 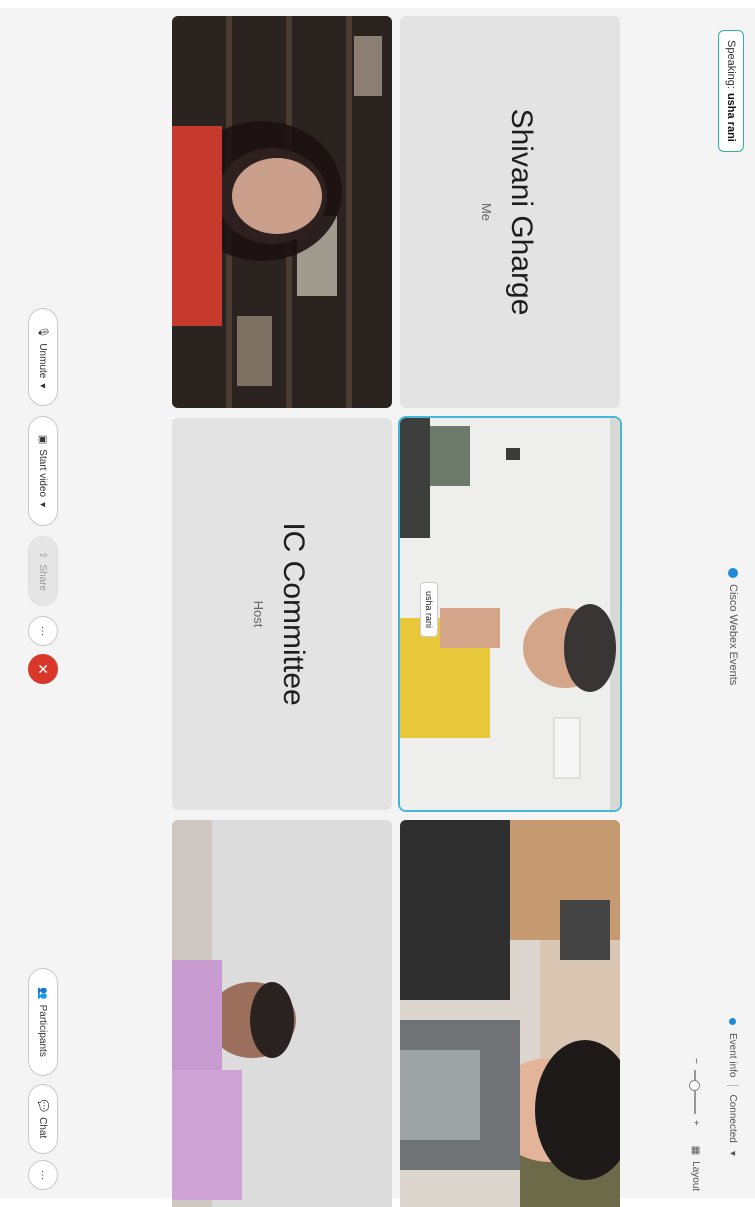 I want to click on top-right-status: Event info Connected ▾, so click(x=733, y=1087).